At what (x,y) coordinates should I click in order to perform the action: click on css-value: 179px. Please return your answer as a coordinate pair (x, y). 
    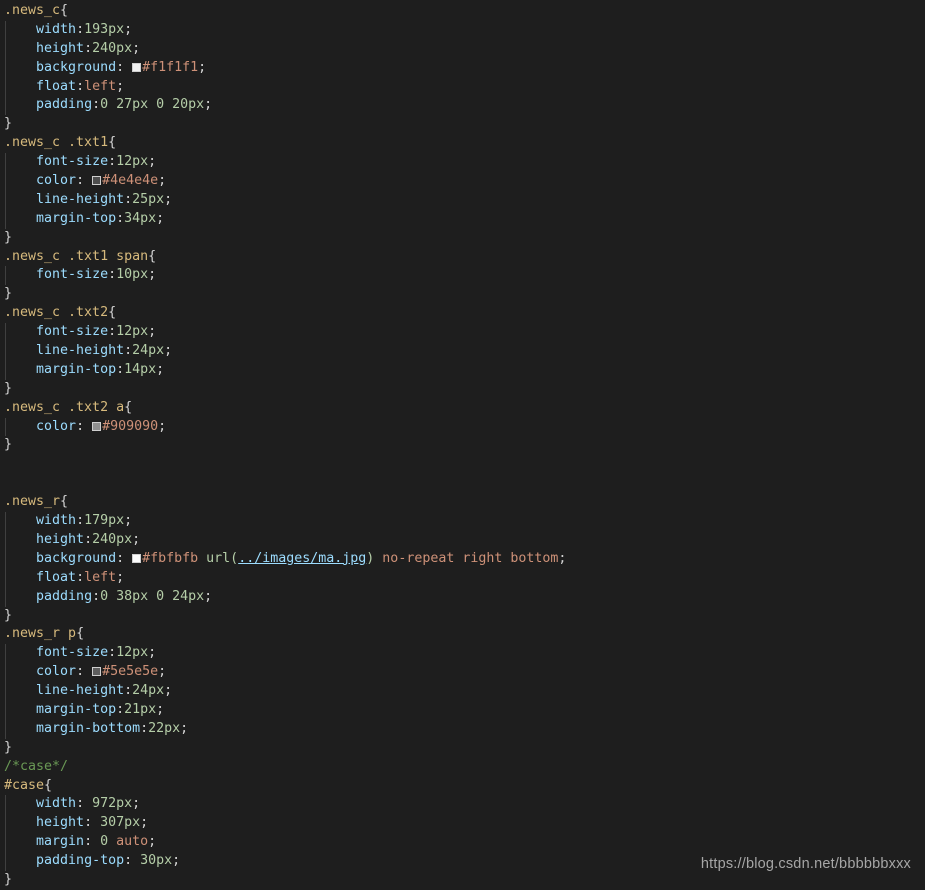
    Looking at the image, I should click on (104, 521).